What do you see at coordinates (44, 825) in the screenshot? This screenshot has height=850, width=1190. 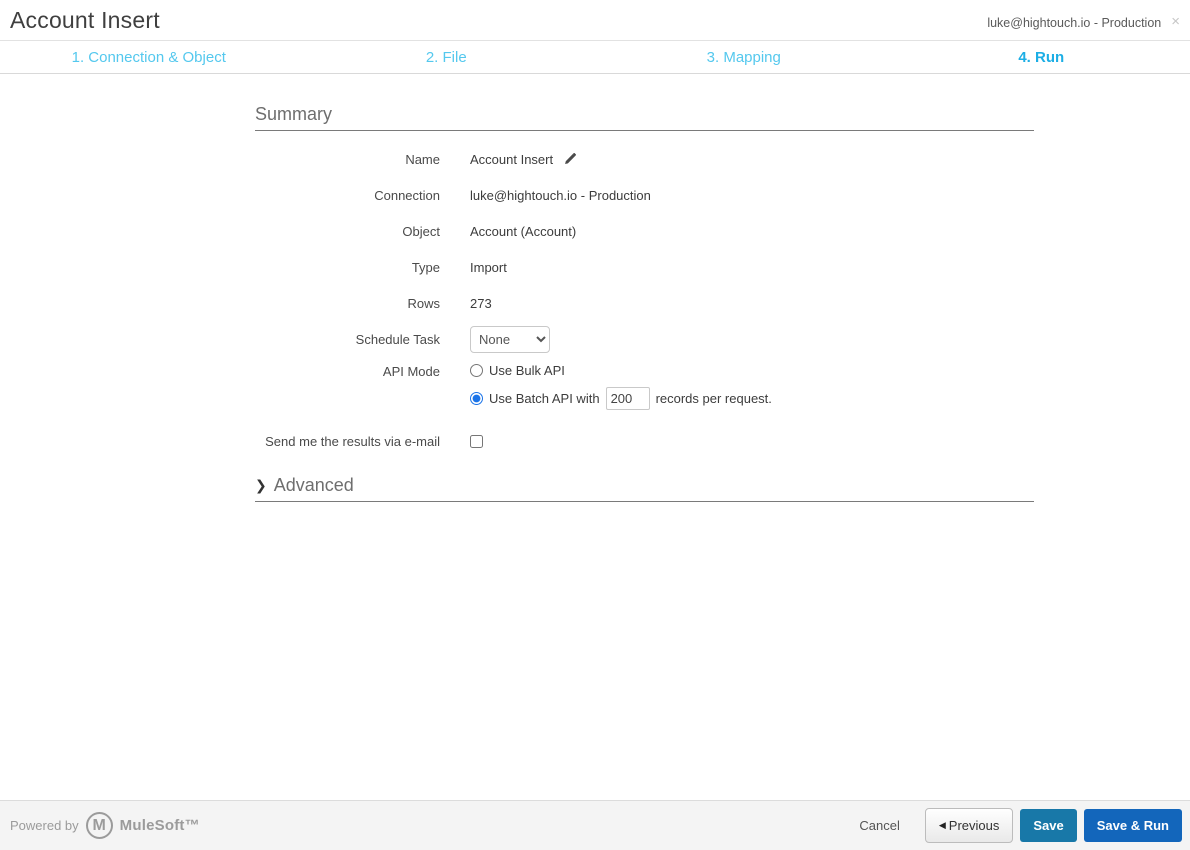 I see `powered-by-label: Powered by` at bounding box center [44, 825].